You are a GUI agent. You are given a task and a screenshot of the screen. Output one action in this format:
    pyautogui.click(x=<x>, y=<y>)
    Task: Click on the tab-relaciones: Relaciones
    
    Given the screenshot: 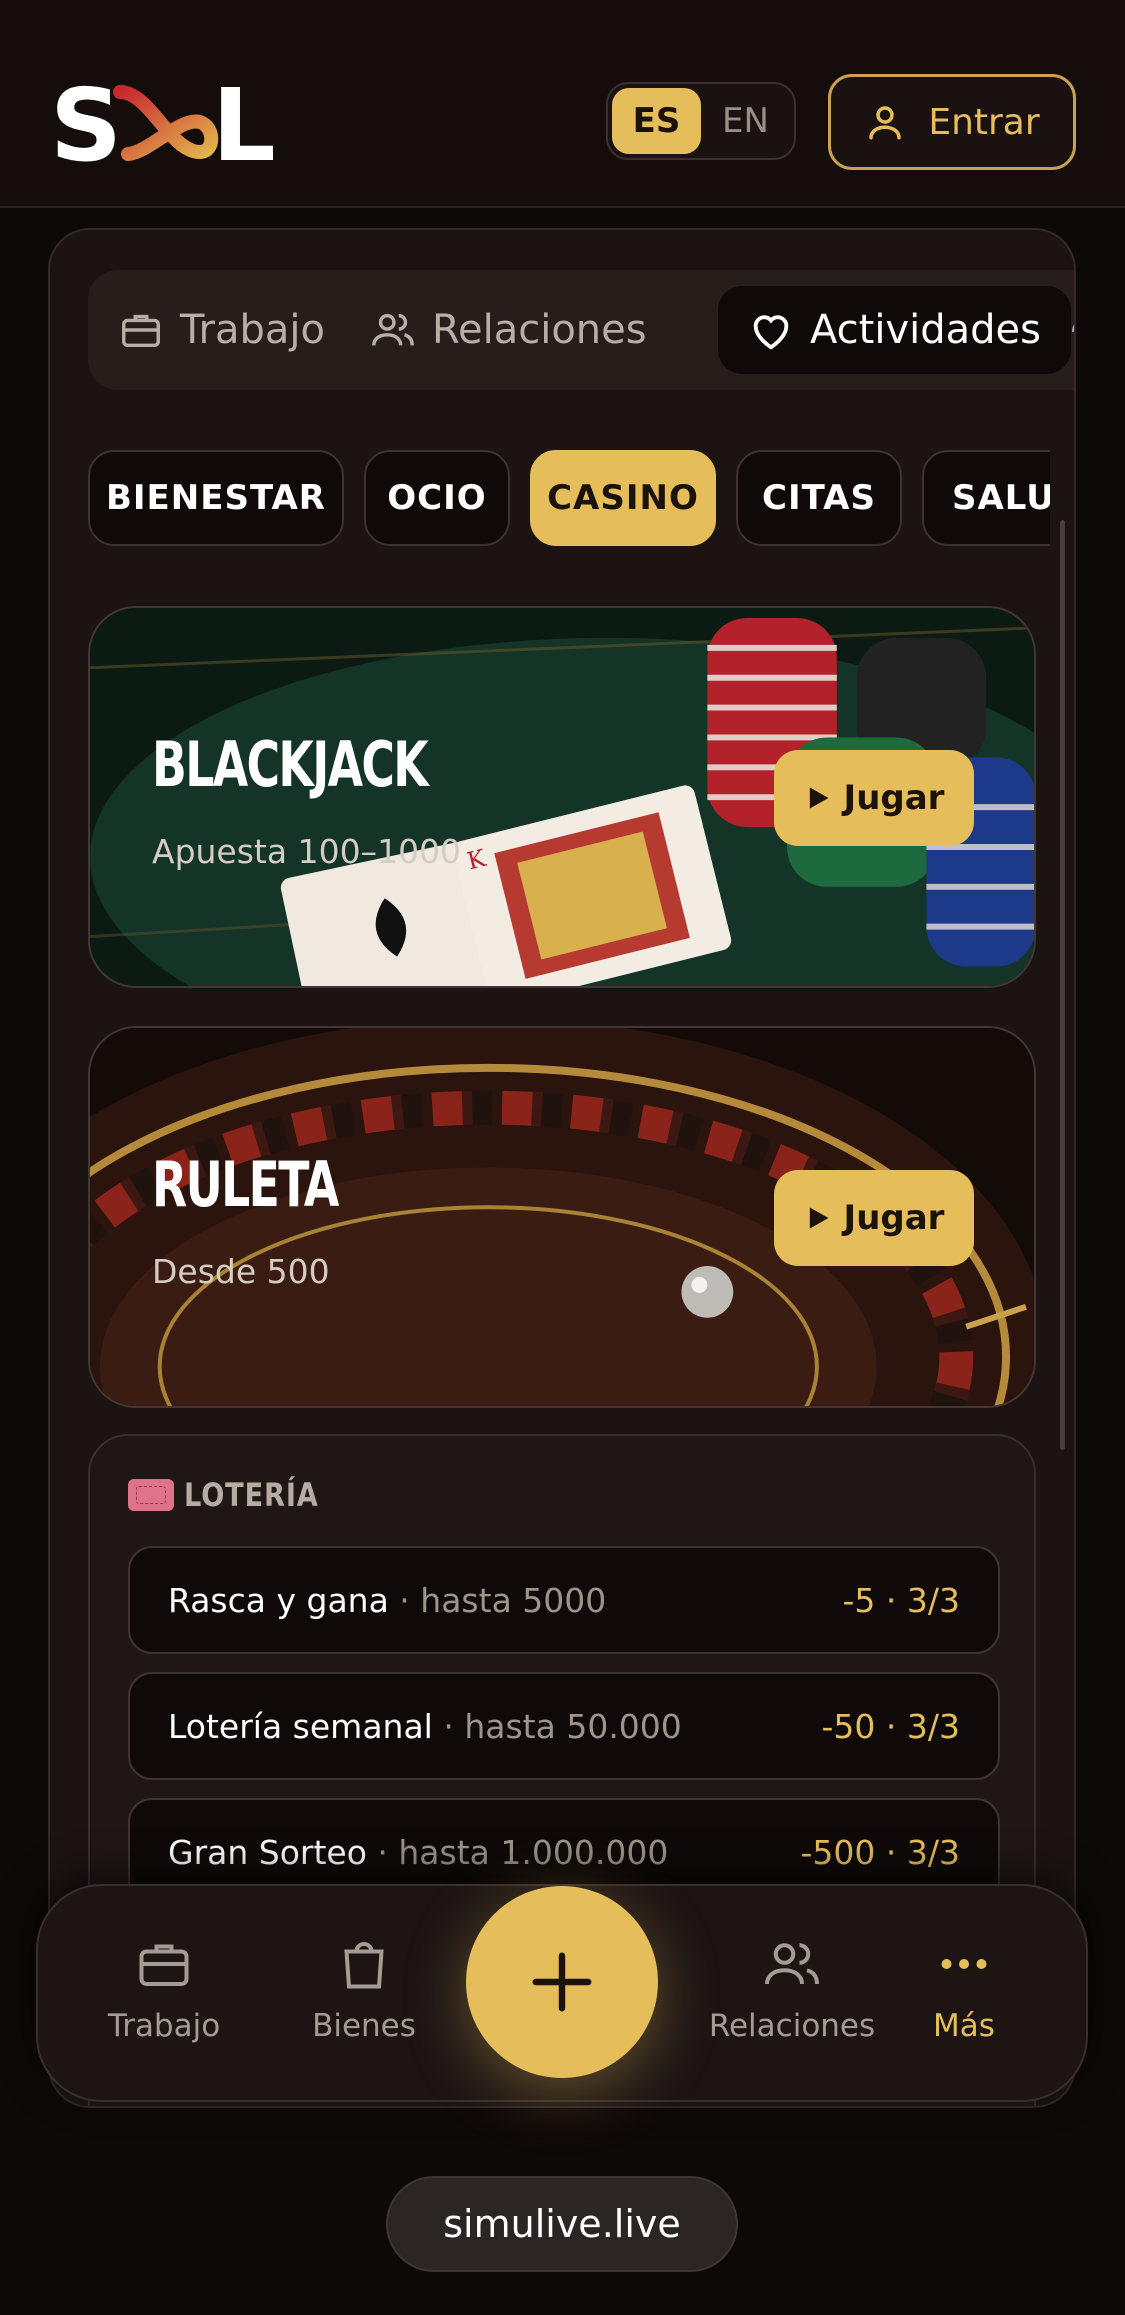 What is the action you would take?
    pyautogui.click(x=508, y=330)
    